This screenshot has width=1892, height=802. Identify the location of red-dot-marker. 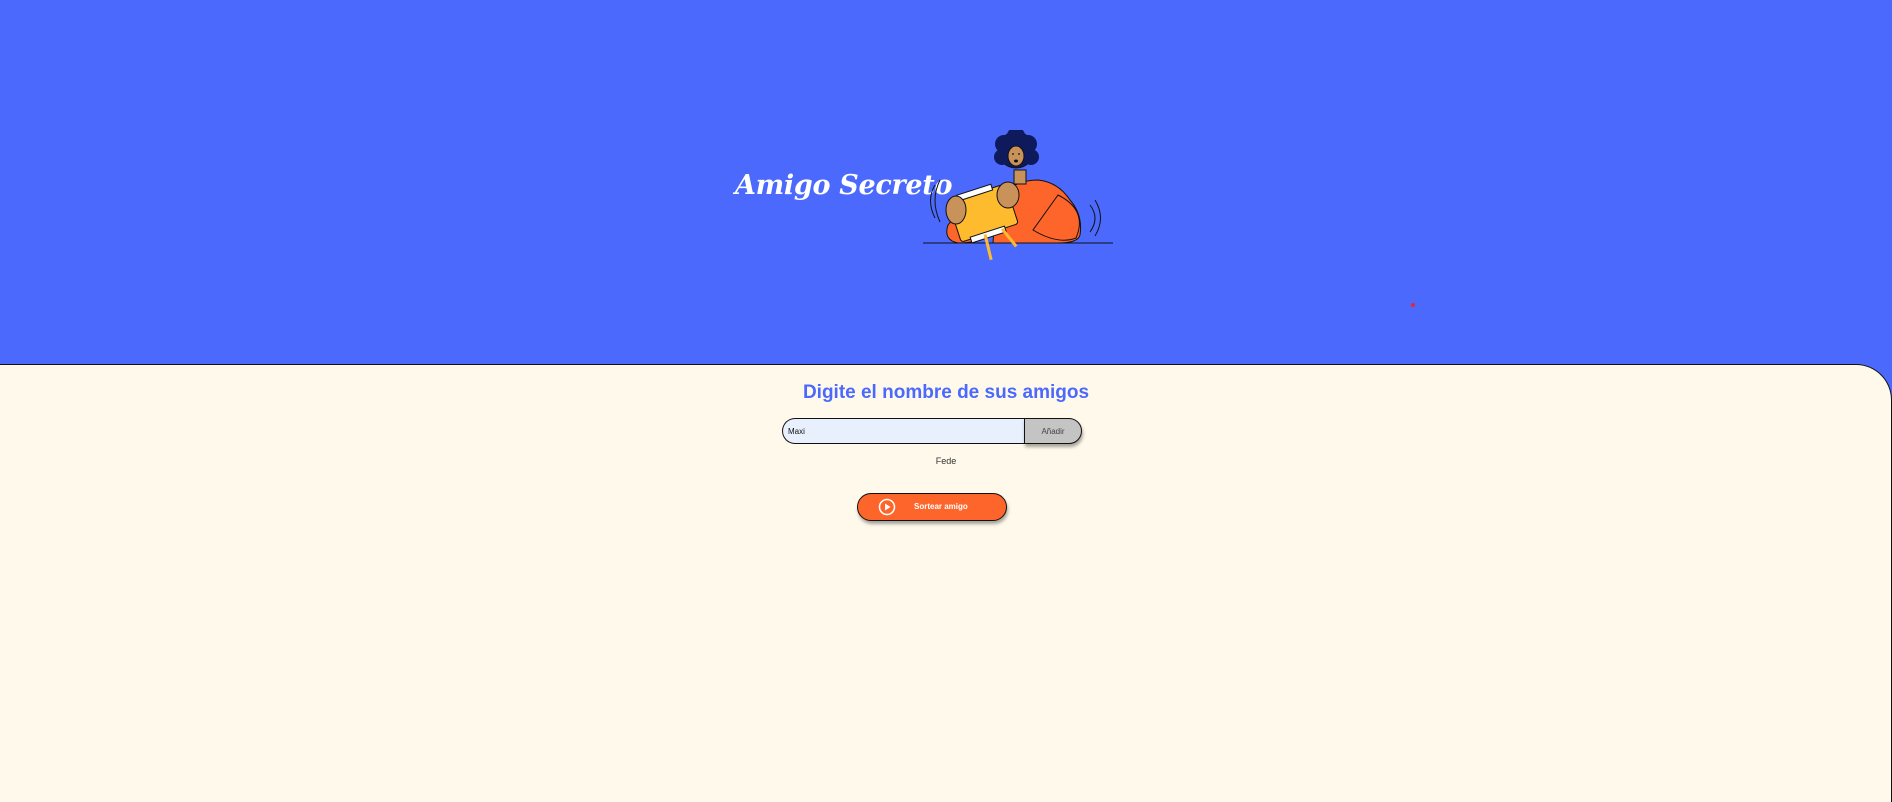
(1413, 305).